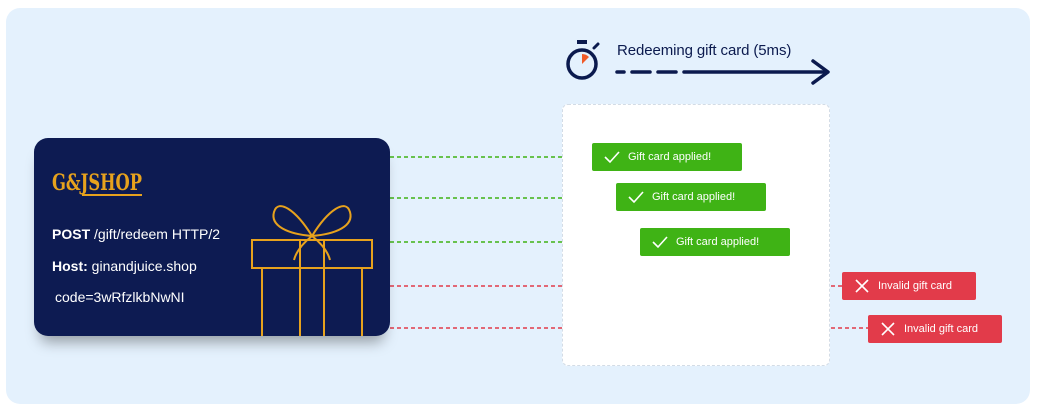 Image resolution: width=1054 pixels, height=418 pixels. What do you see at coordinates (312, 270) in the screenshot?
I see `gift-box-icon` at bounding box center [312, 270].